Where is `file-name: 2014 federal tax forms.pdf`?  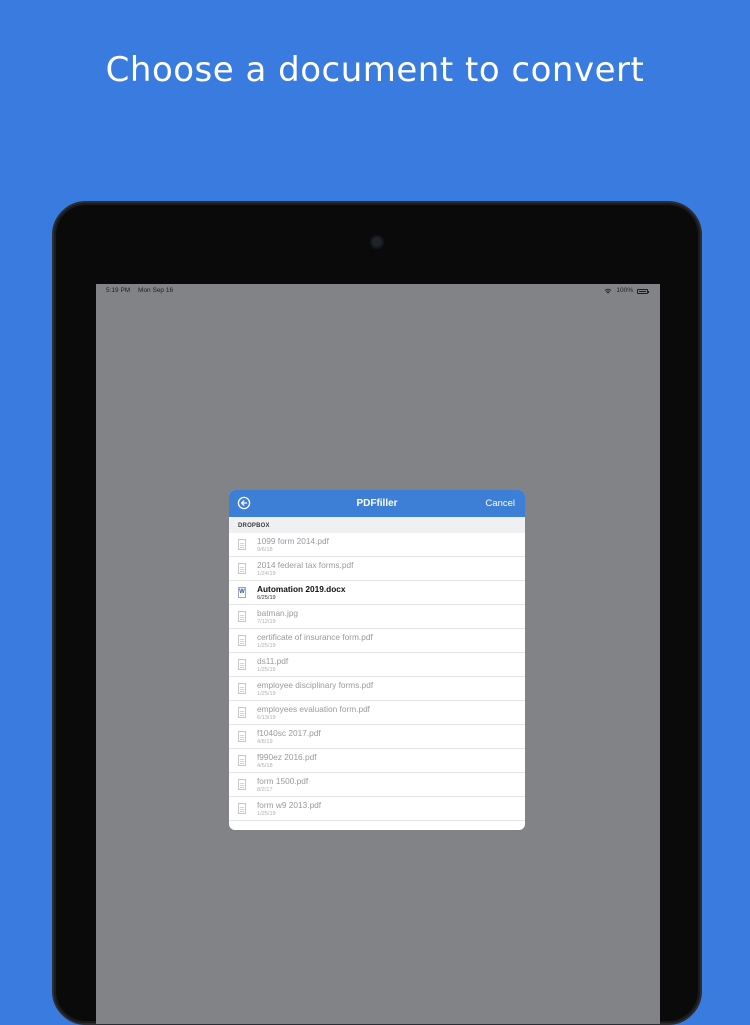
file-name: 2014 federal tax forms.pdf is located at coordinates (305, 565).